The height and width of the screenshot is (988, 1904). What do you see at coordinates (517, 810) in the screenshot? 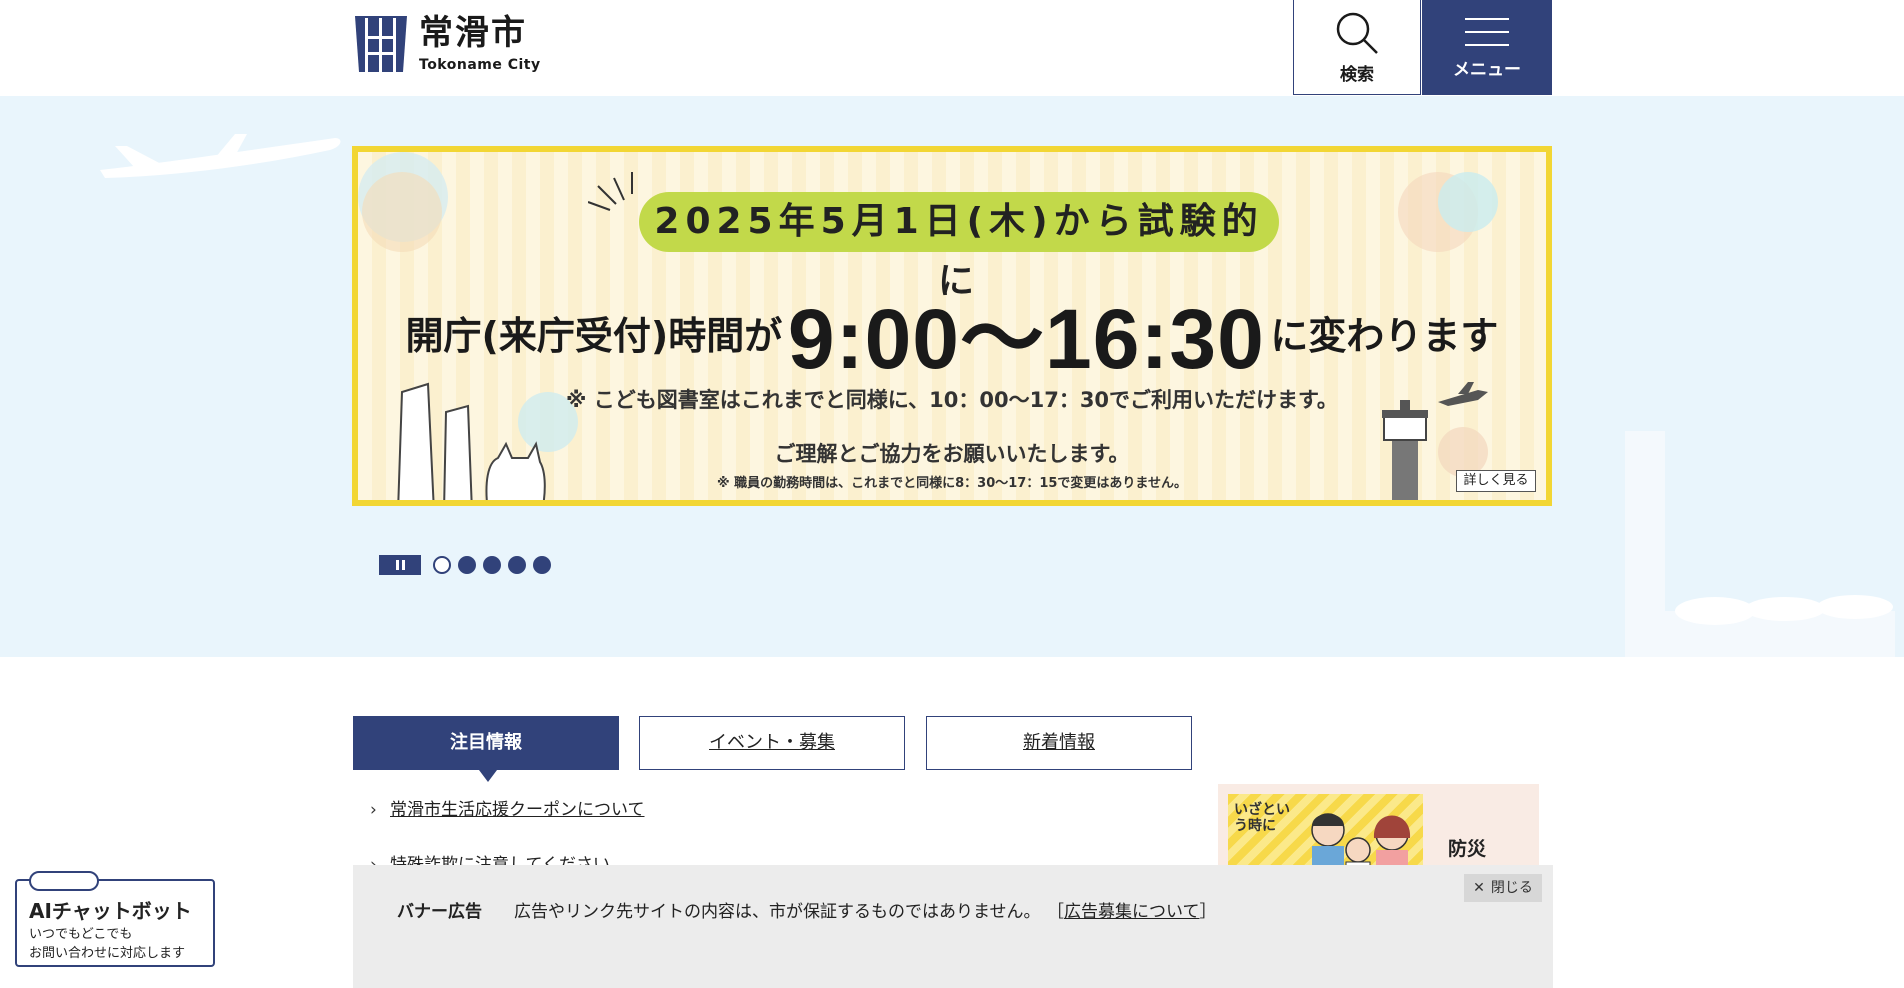
I see `news-link: 常滑市生活応援クーポンについて` at bounding box center [517, 810].